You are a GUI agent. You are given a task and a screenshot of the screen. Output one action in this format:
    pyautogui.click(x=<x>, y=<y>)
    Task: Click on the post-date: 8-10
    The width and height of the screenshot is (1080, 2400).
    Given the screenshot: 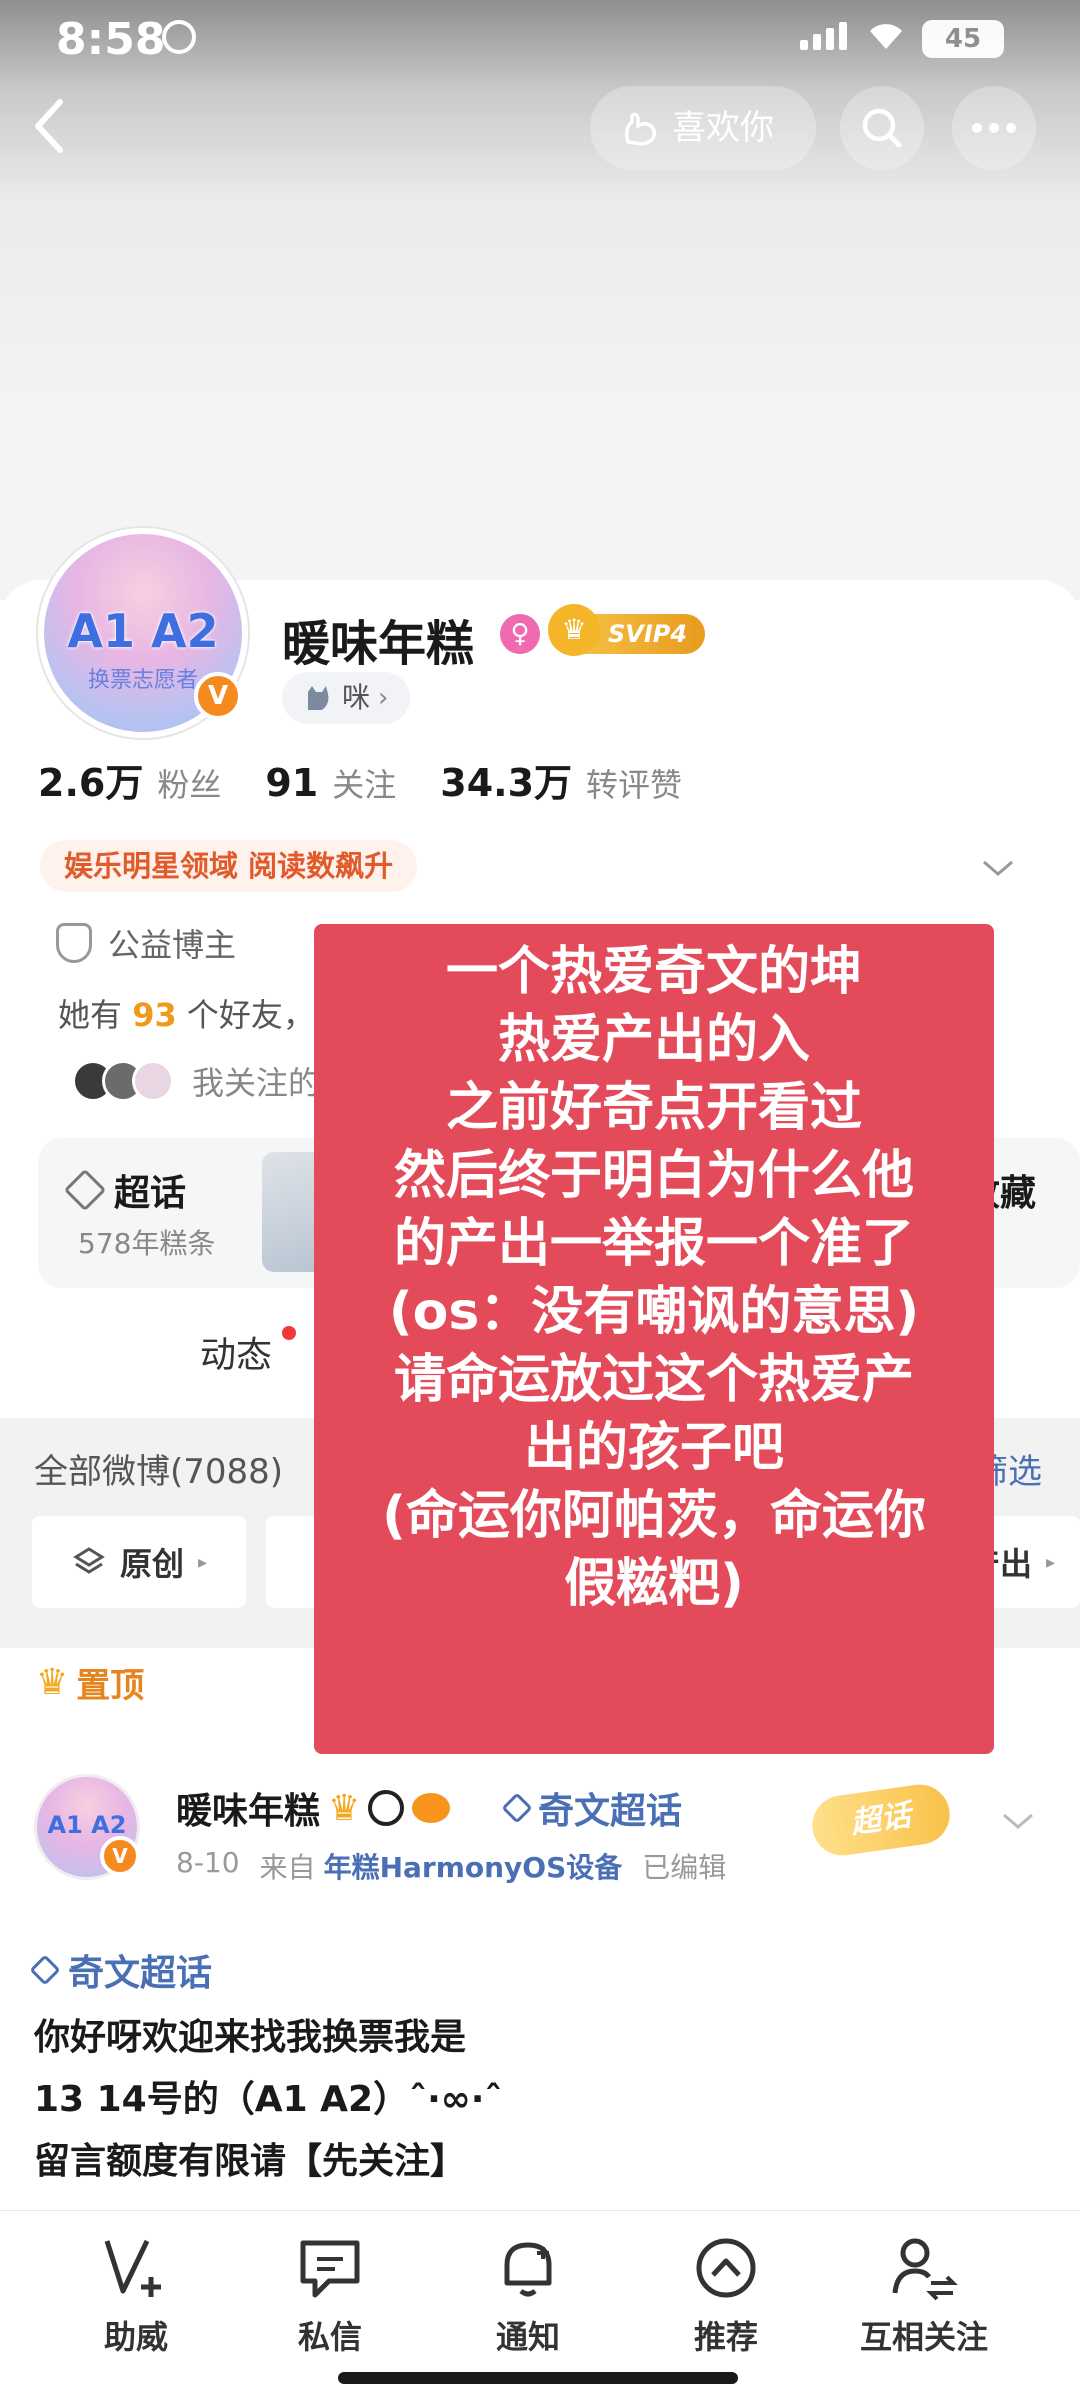 What is the action you would take?
    pyautogui.click(x=208, y=1862)
    